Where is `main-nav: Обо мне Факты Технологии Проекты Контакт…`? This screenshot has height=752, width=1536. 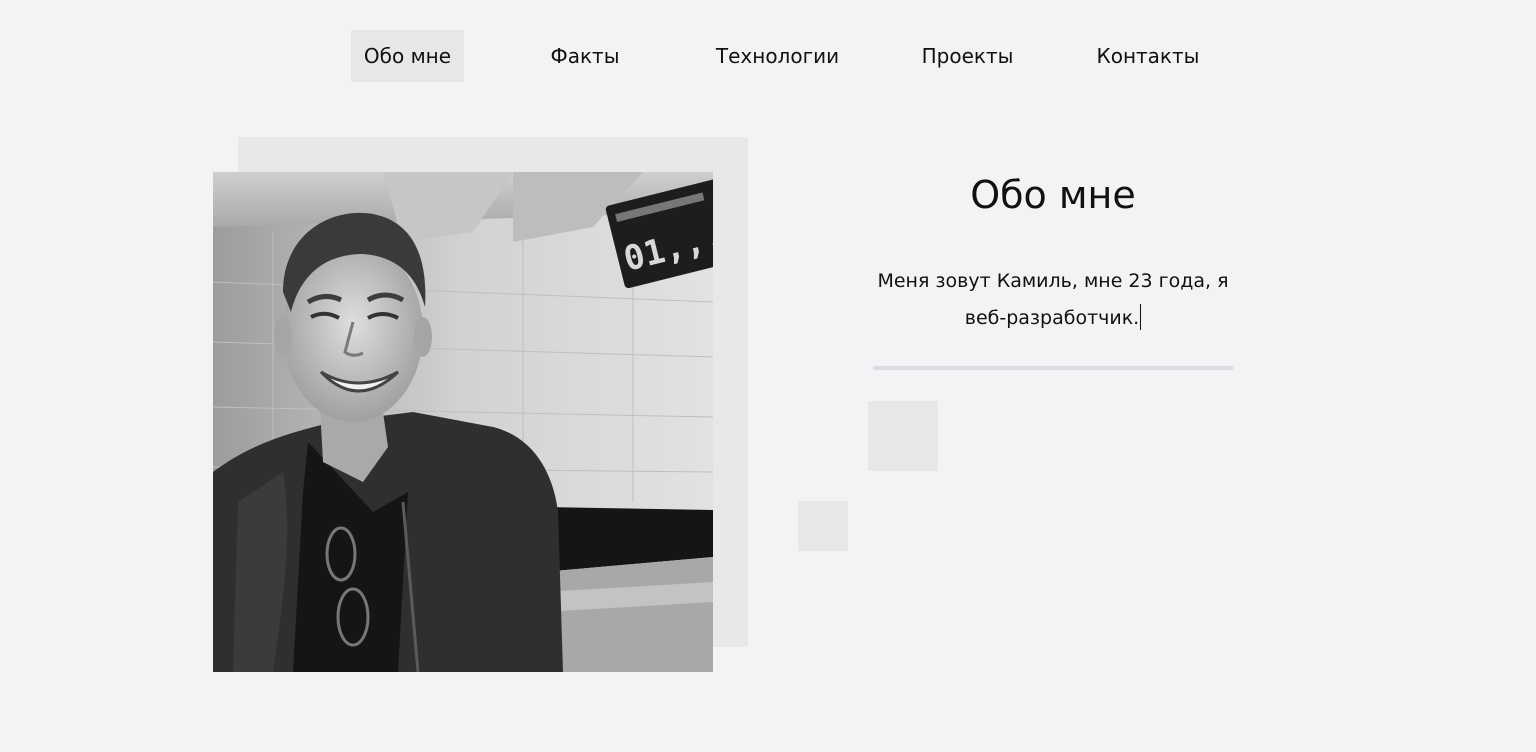 main-nav: Обо мне Факты Технологии Проекты Контакт… is located at coordinates (779, 56).